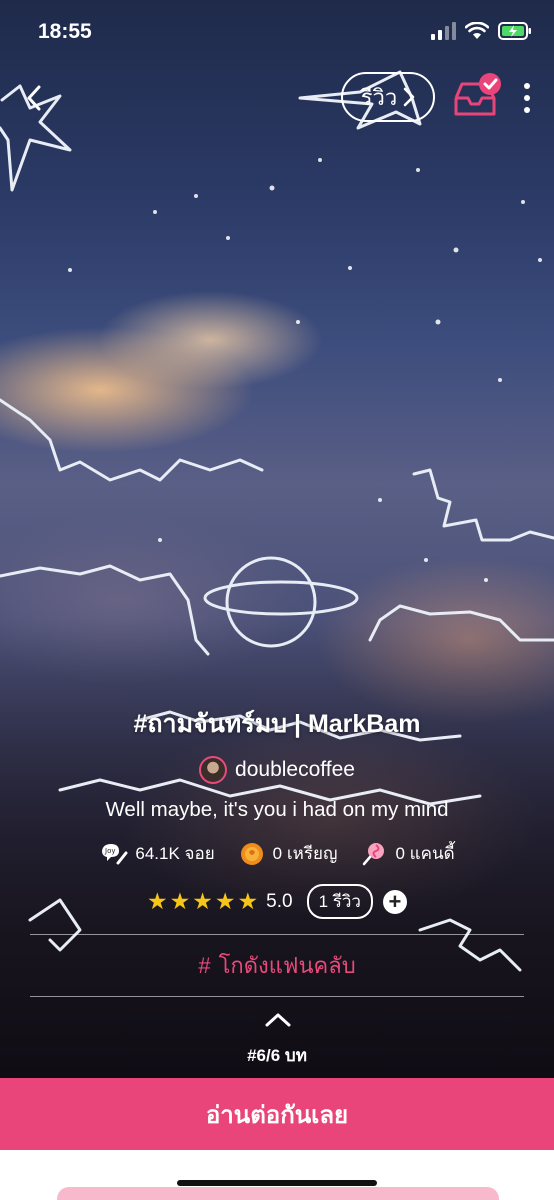  What do you see at coordinates (443, 31) in the screenshot?
I see `signal-icon` at bounding box center [443, 31].